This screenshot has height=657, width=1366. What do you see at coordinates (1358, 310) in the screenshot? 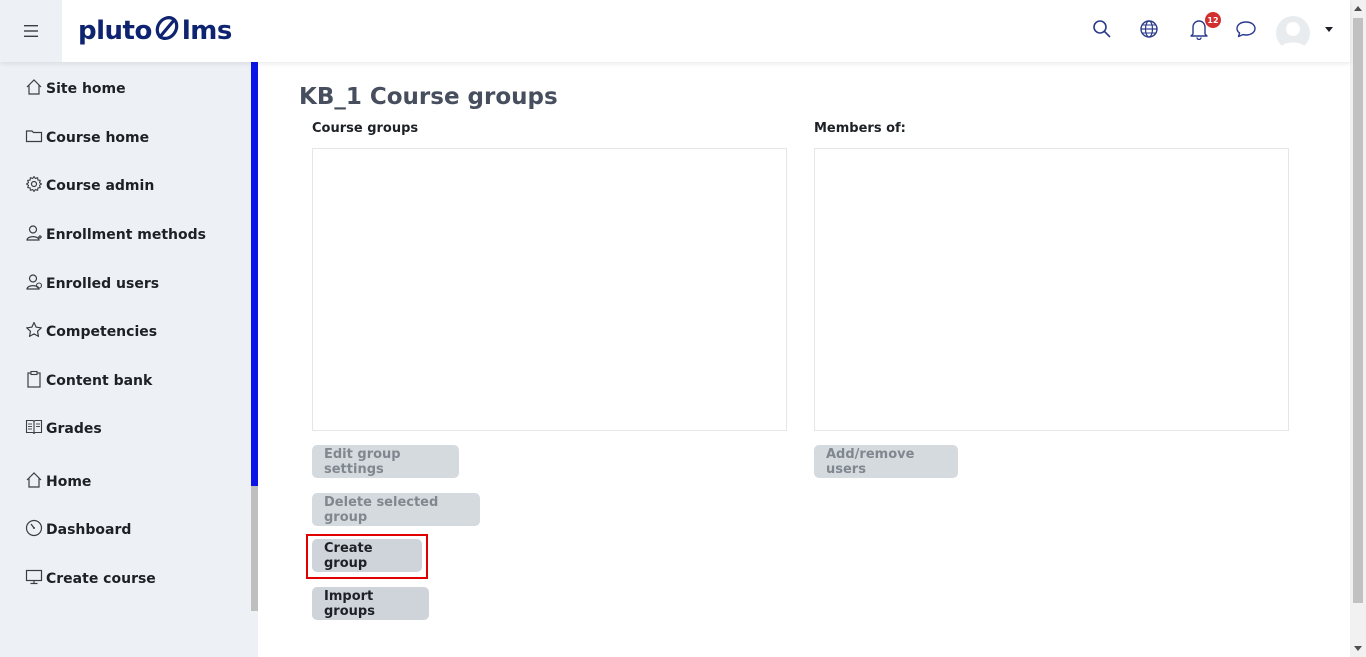
I see `page-scrollbar-thumb` at bounding box center [1358, 310].